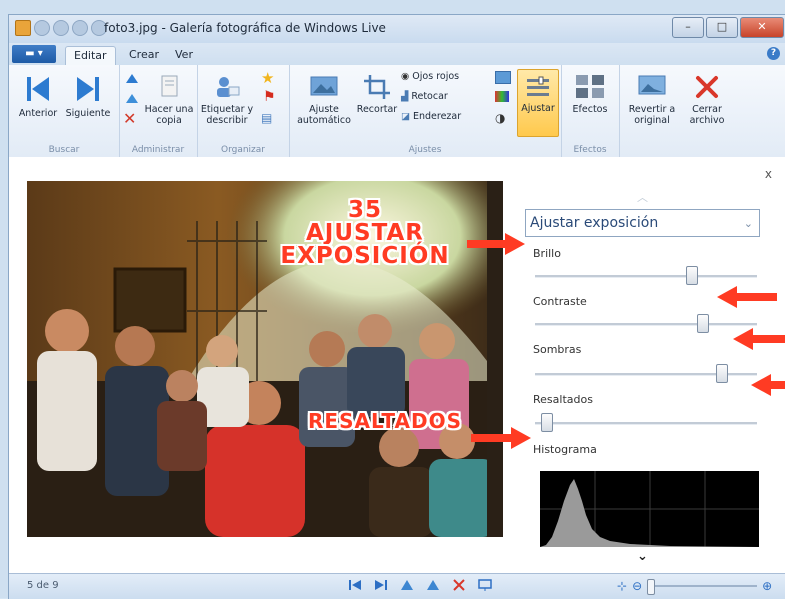 This screenshot has width=785, height=599. I want to click on straighten-button: ◪ Enderezar, so click(431, 116).